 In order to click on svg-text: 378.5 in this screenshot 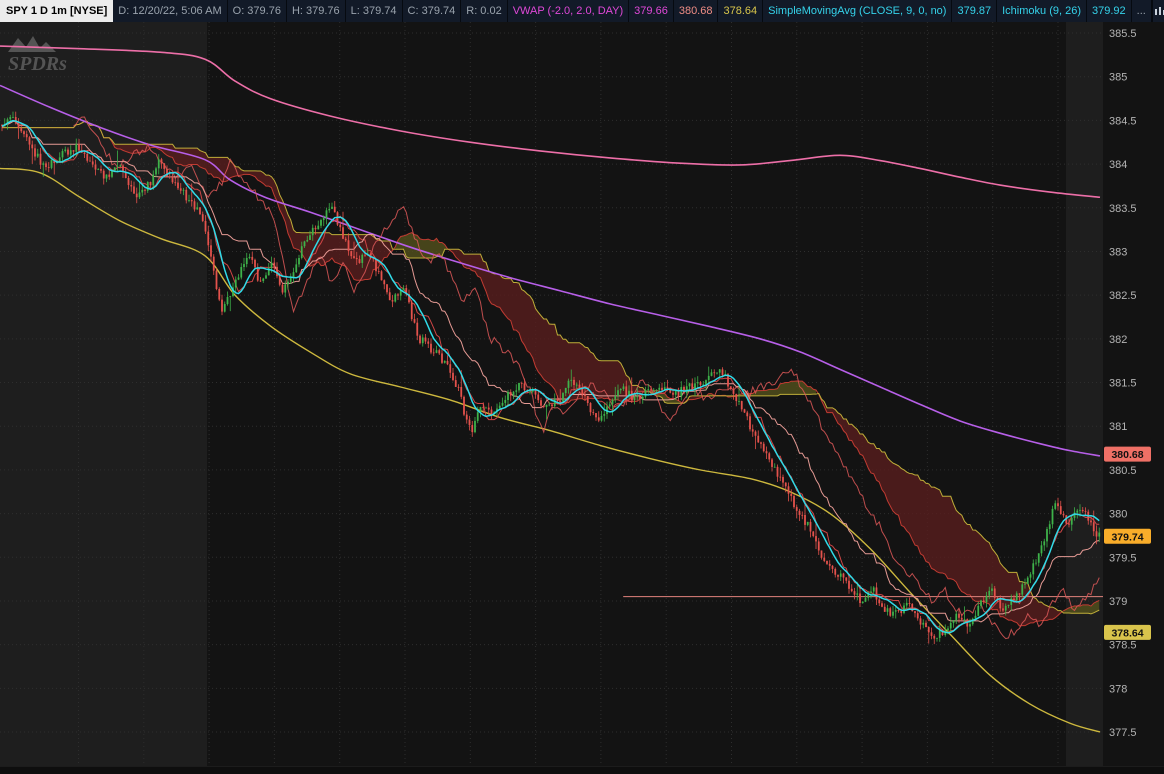, I will do `click(1123, 646)`.